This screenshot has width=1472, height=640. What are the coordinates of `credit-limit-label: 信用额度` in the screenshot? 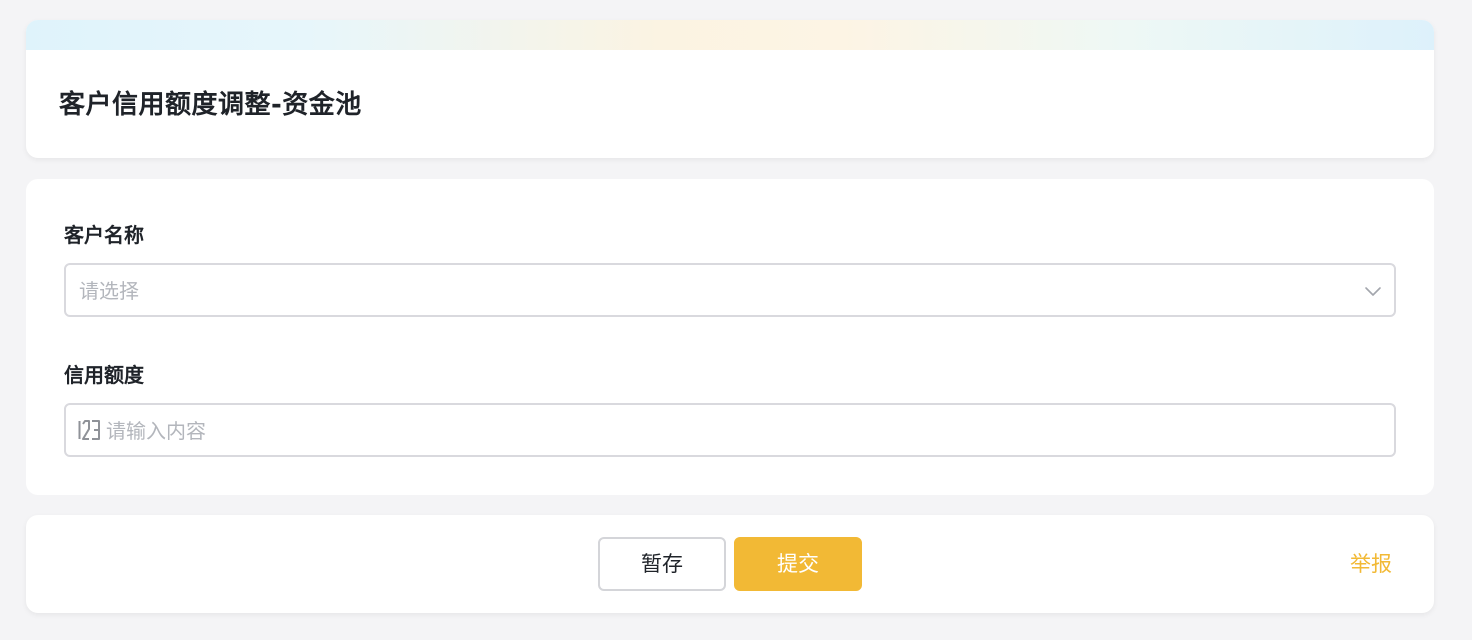 It's located at (104, 375).